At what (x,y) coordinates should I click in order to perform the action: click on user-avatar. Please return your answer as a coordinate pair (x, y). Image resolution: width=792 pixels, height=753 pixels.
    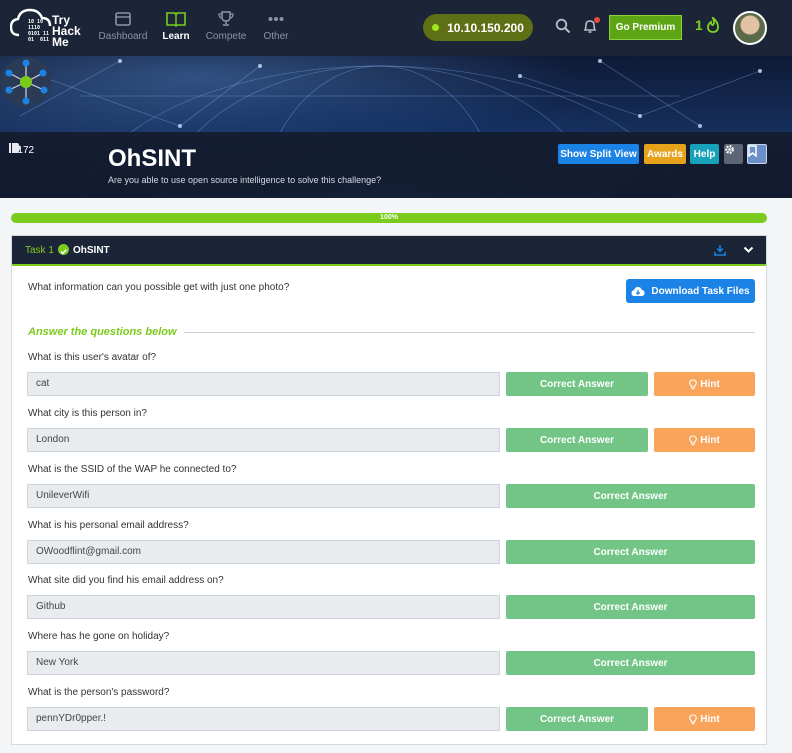
    Looking at the image, I should click on (750, 28).